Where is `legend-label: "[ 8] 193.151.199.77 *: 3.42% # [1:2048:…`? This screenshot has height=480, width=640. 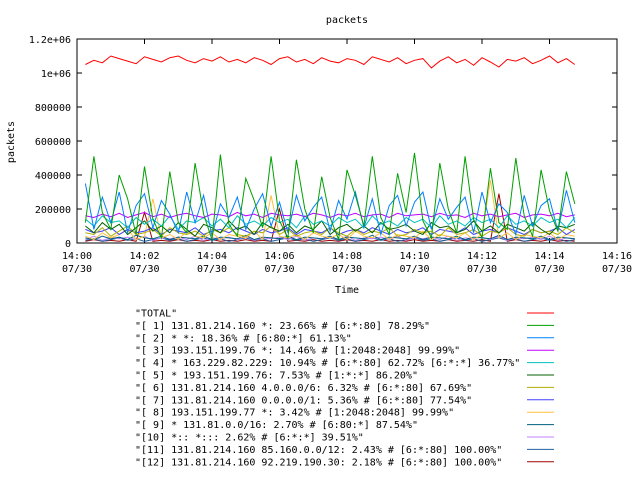
legend-label: "[ 8] 193.151.199.77 *: 3.42% # [1:2048:… is located at coordinates (294, 413).